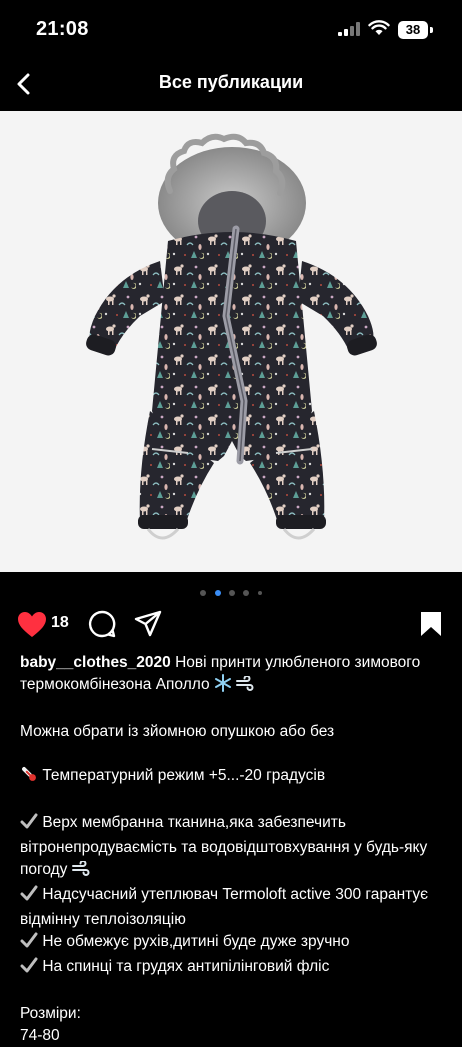 This screenshot has height=1047, width=462. I want to click on caption-bullet: На спинці та грудях антипілінговий фліс, so click(234, 968).